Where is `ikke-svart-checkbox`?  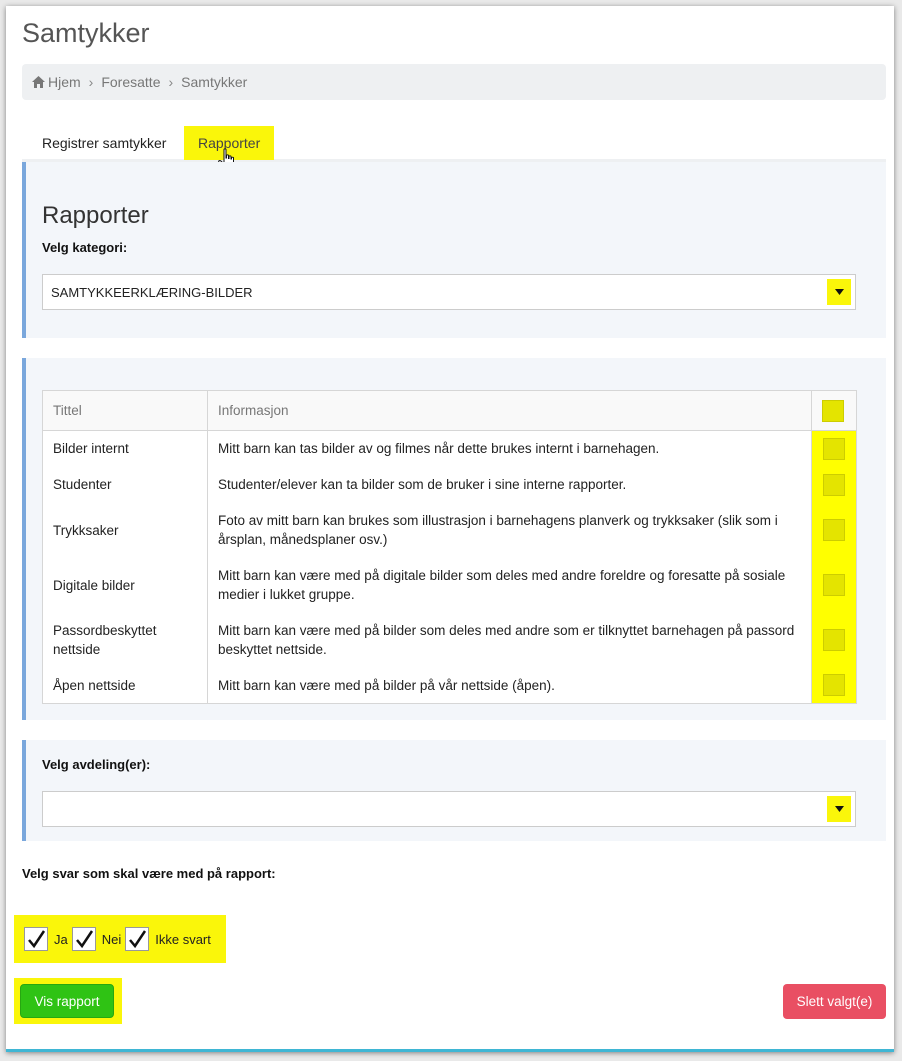 ikke-svart-checkbox is located at coordinates (137, 939).